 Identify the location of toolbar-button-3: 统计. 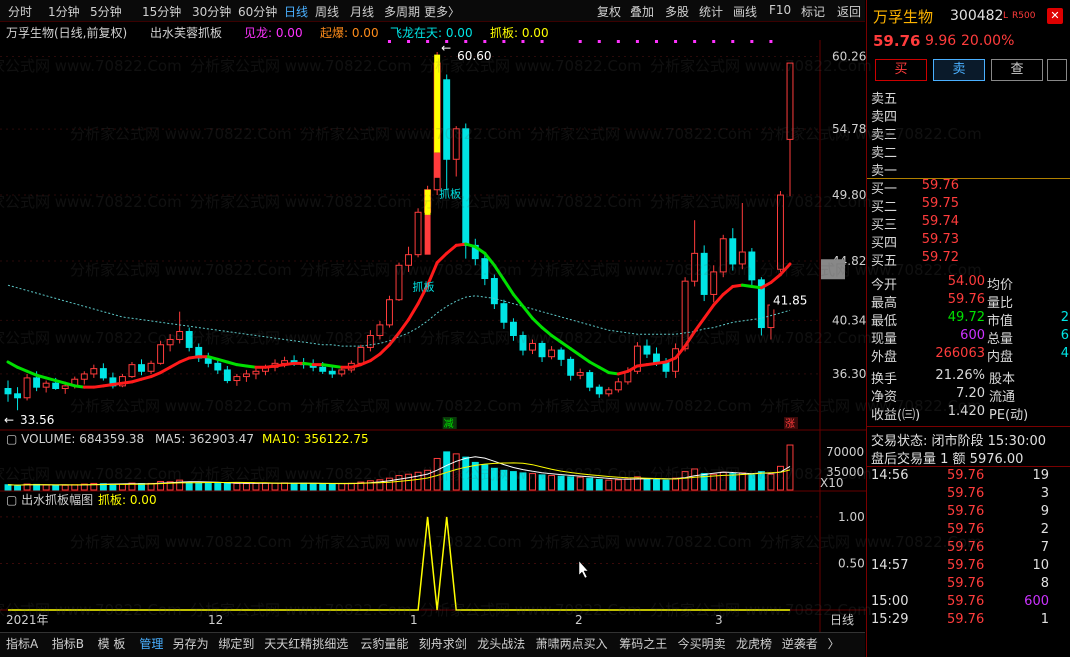
(711, 11).